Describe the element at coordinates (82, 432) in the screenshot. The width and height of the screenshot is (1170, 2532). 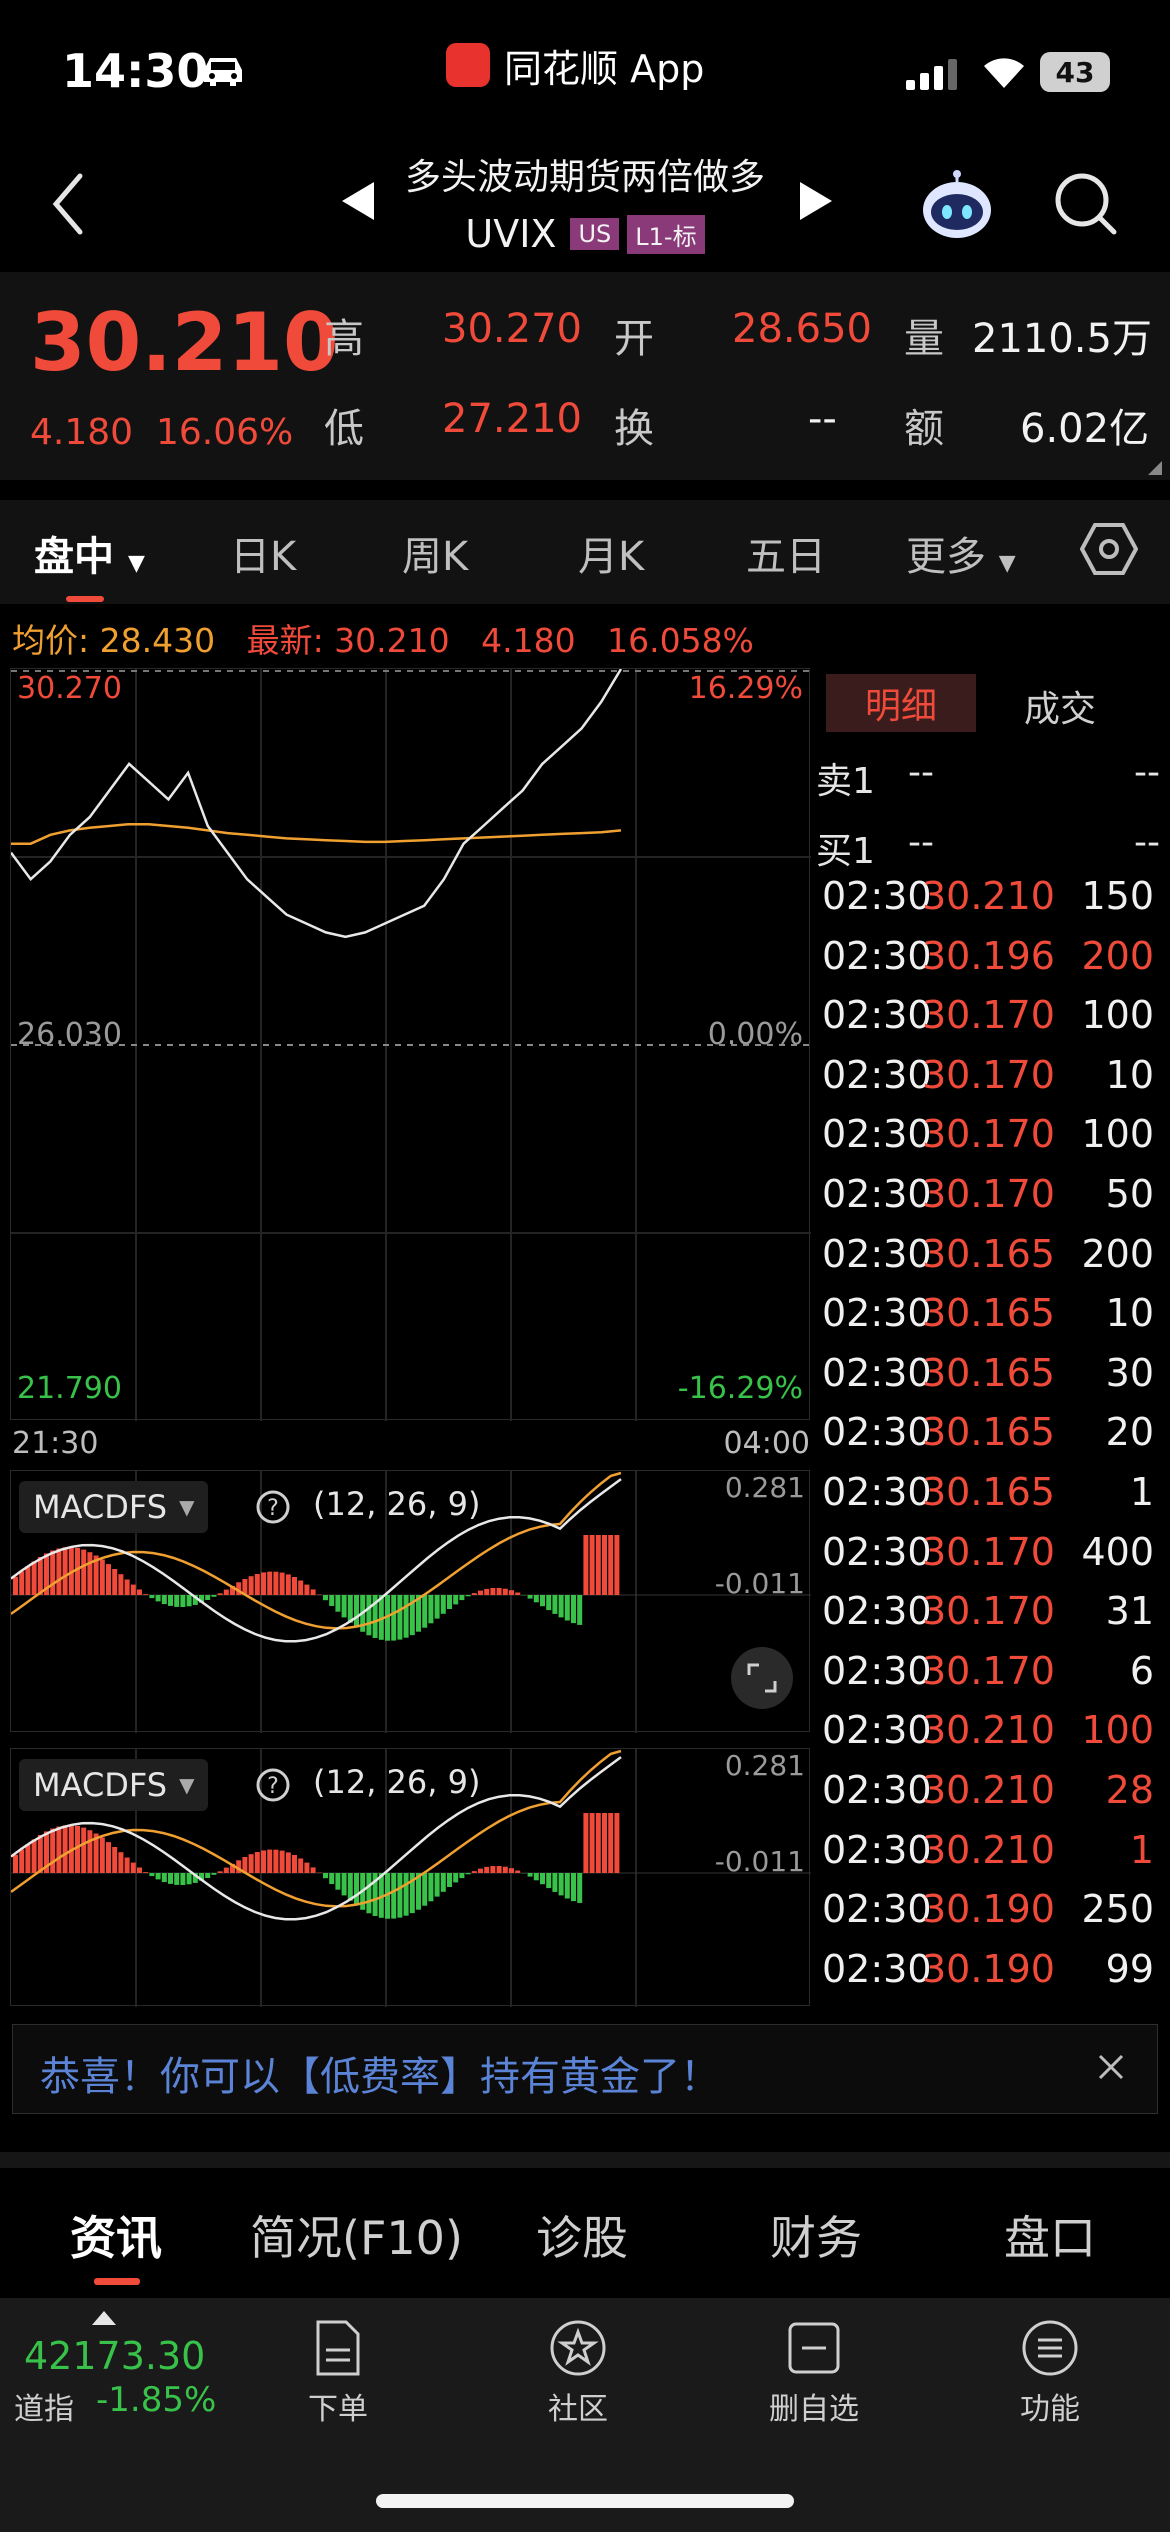
I see `change-amount: 4.180` at that location.